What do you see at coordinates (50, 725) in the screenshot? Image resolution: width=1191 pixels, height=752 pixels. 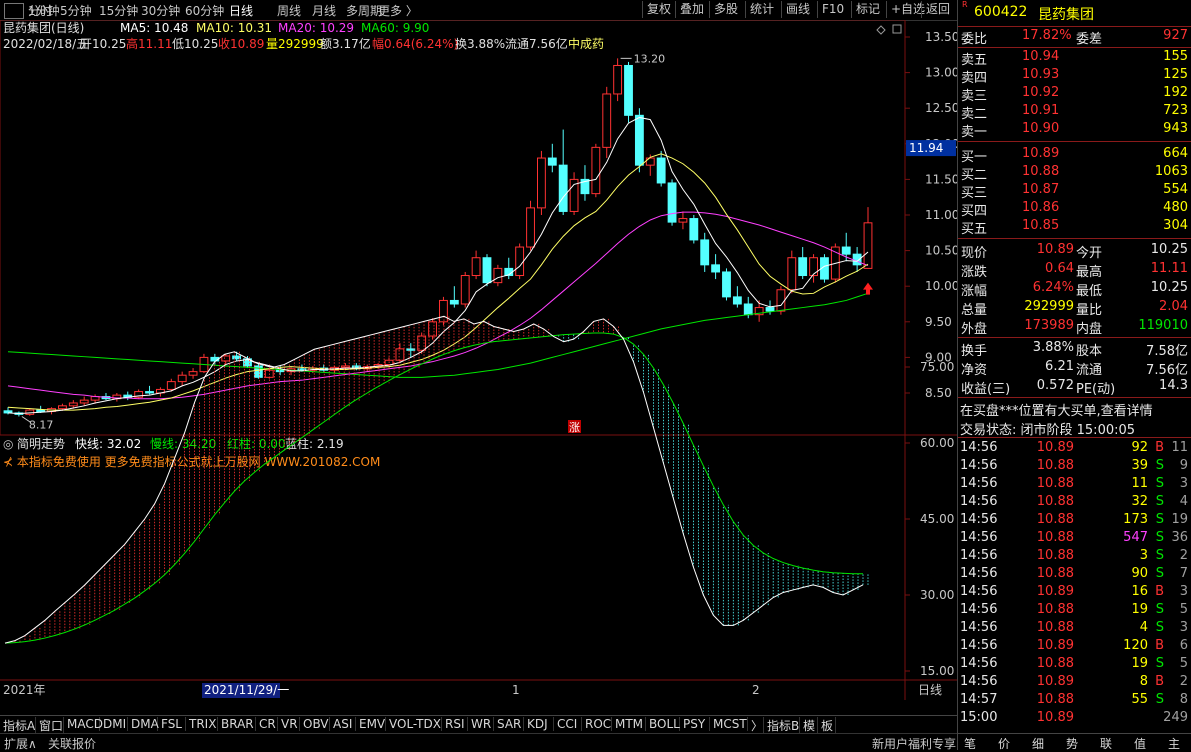 I see `indicator-tab-1: 窗口` at bounding box center [50, 725].